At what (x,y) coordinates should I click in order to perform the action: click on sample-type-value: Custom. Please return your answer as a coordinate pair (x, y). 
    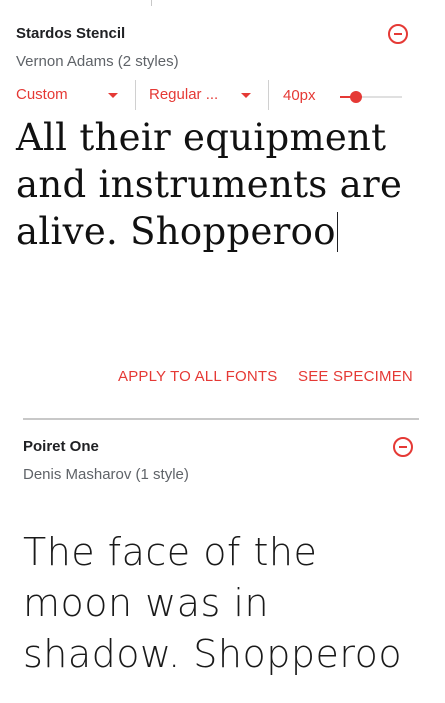
    Looking at the image, I should click on (42, 94).